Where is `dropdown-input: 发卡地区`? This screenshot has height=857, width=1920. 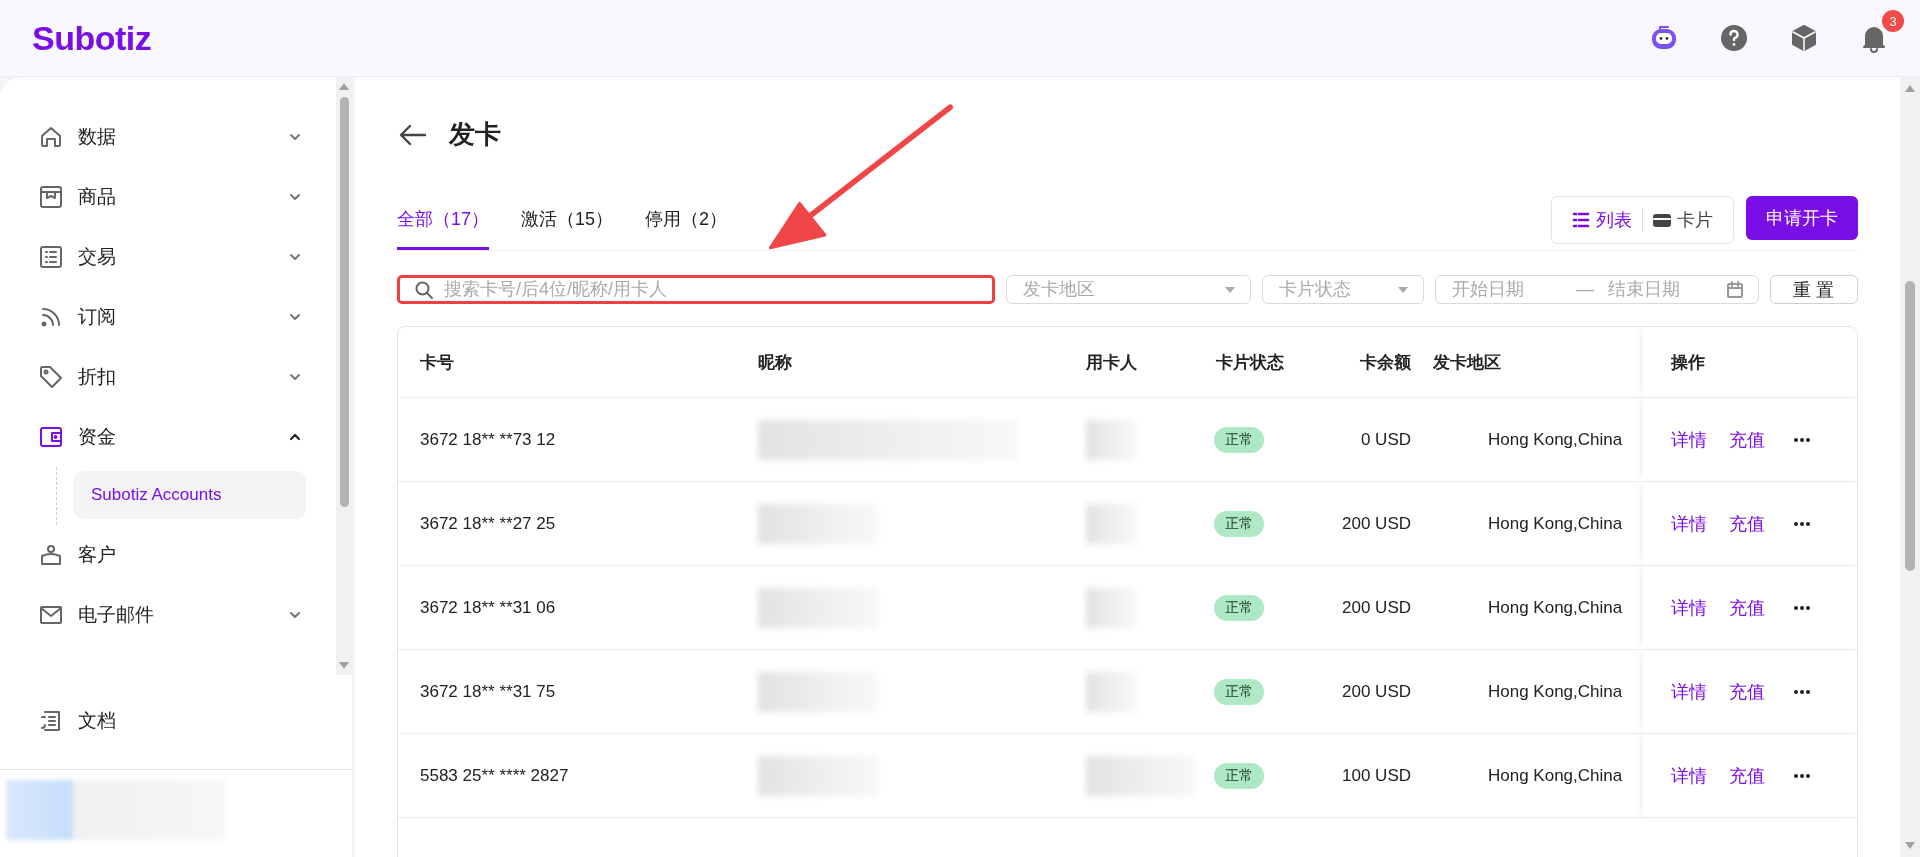 dropdown-input: 发卡地区 is located at coordinates (1122, 289).